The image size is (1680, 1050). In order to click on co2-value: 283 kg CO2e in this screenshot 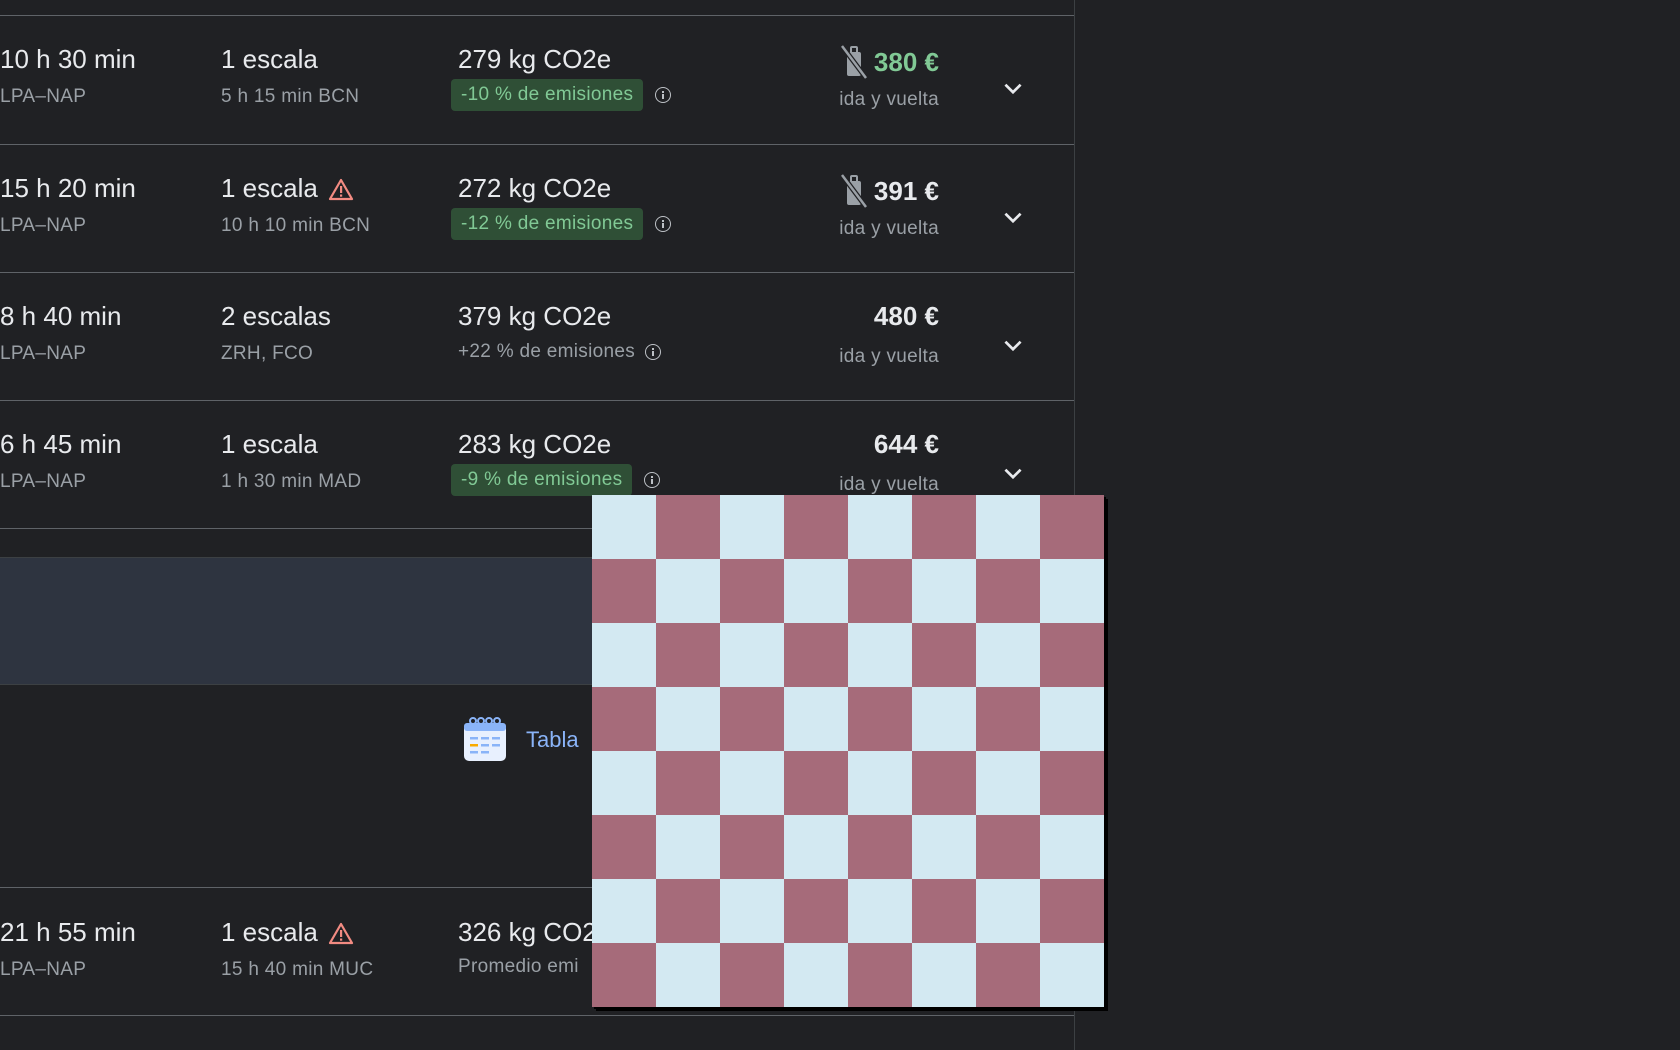, I will do `click(535, 444)`.